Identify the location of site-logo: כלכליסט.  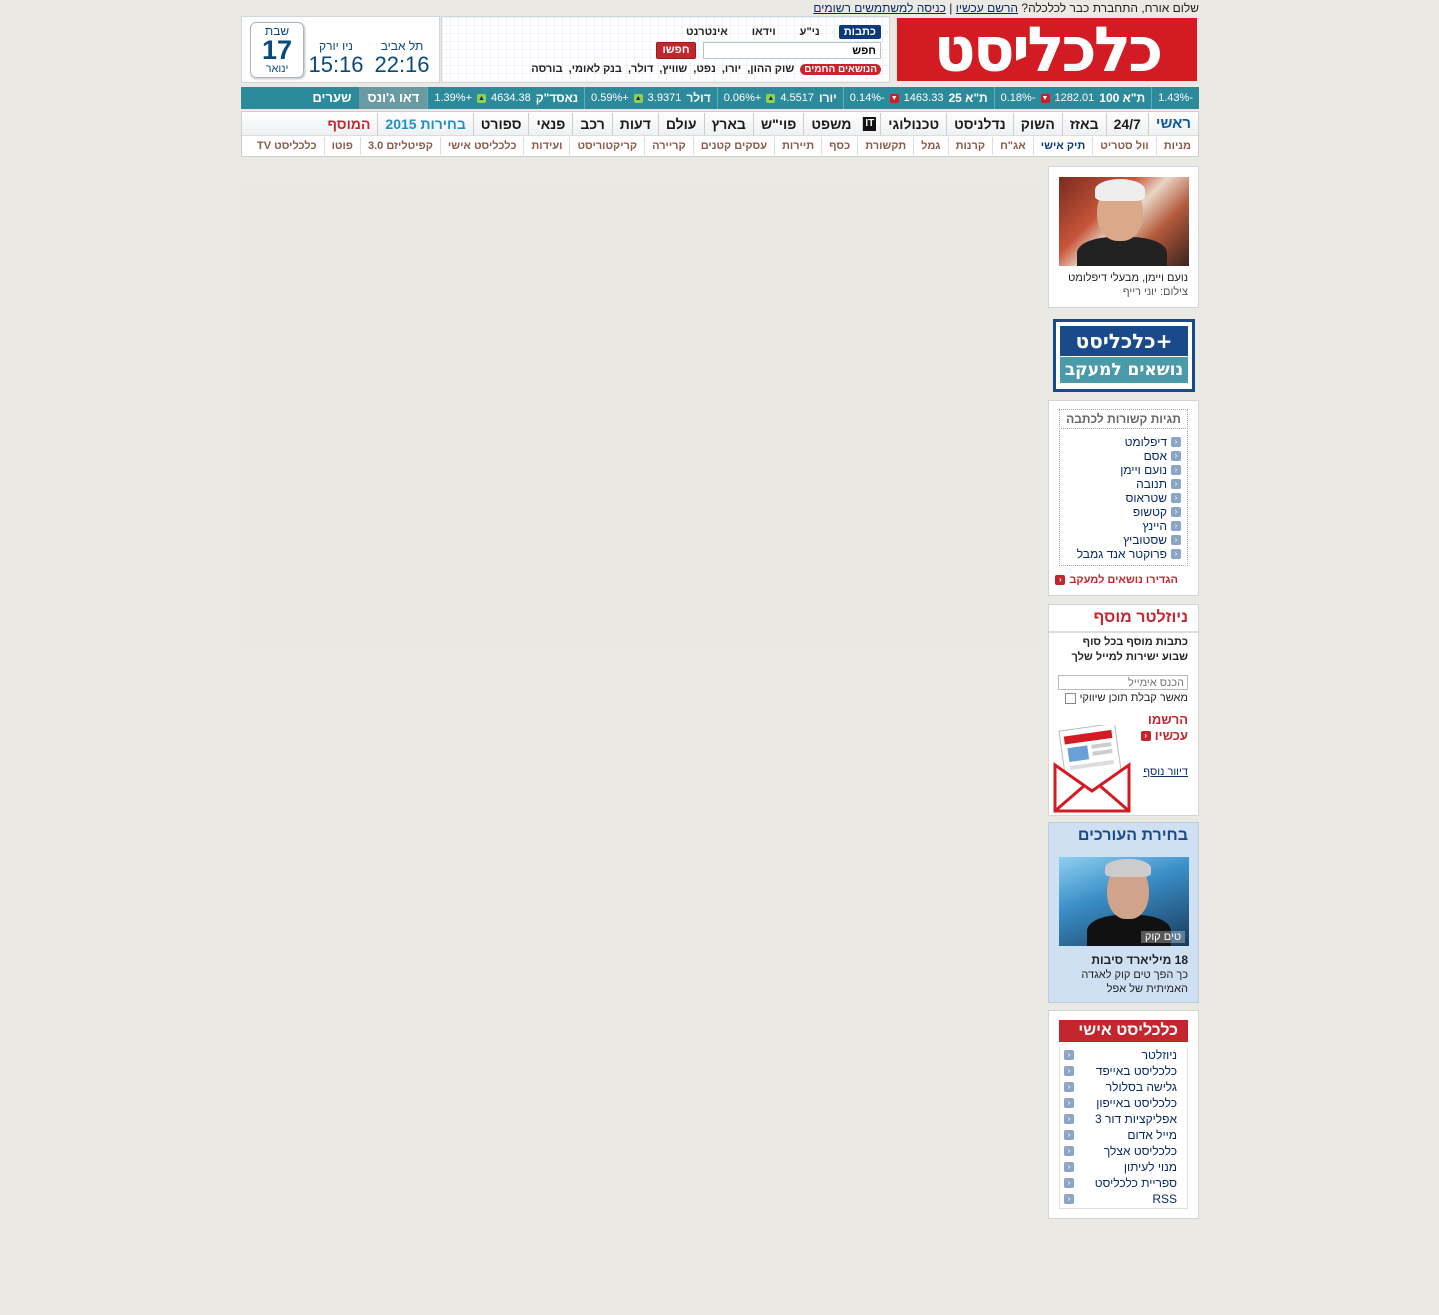
(1047, 49).